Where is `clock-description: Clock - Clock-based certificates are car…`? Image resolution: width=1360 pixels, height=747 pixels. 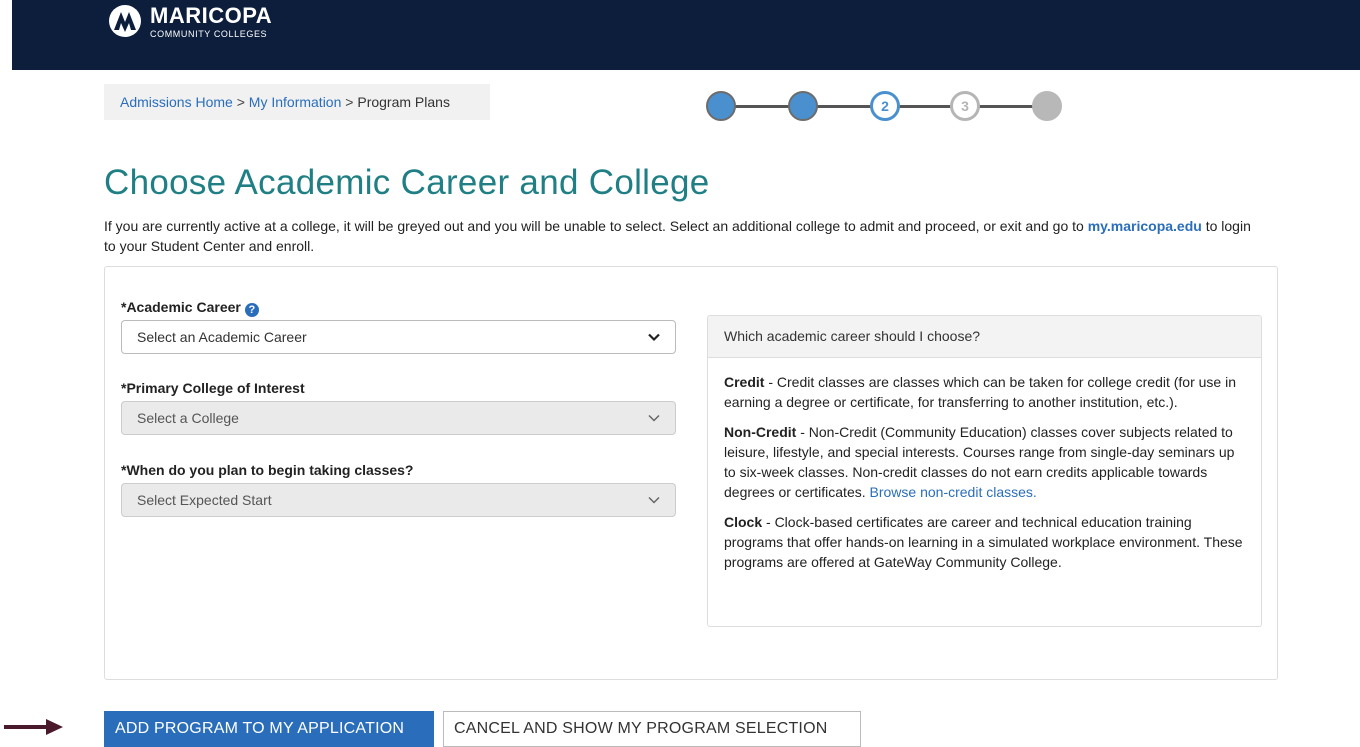
clock-description: Clock - Clock-based certificates are car… is located at coordinates (984, 542).